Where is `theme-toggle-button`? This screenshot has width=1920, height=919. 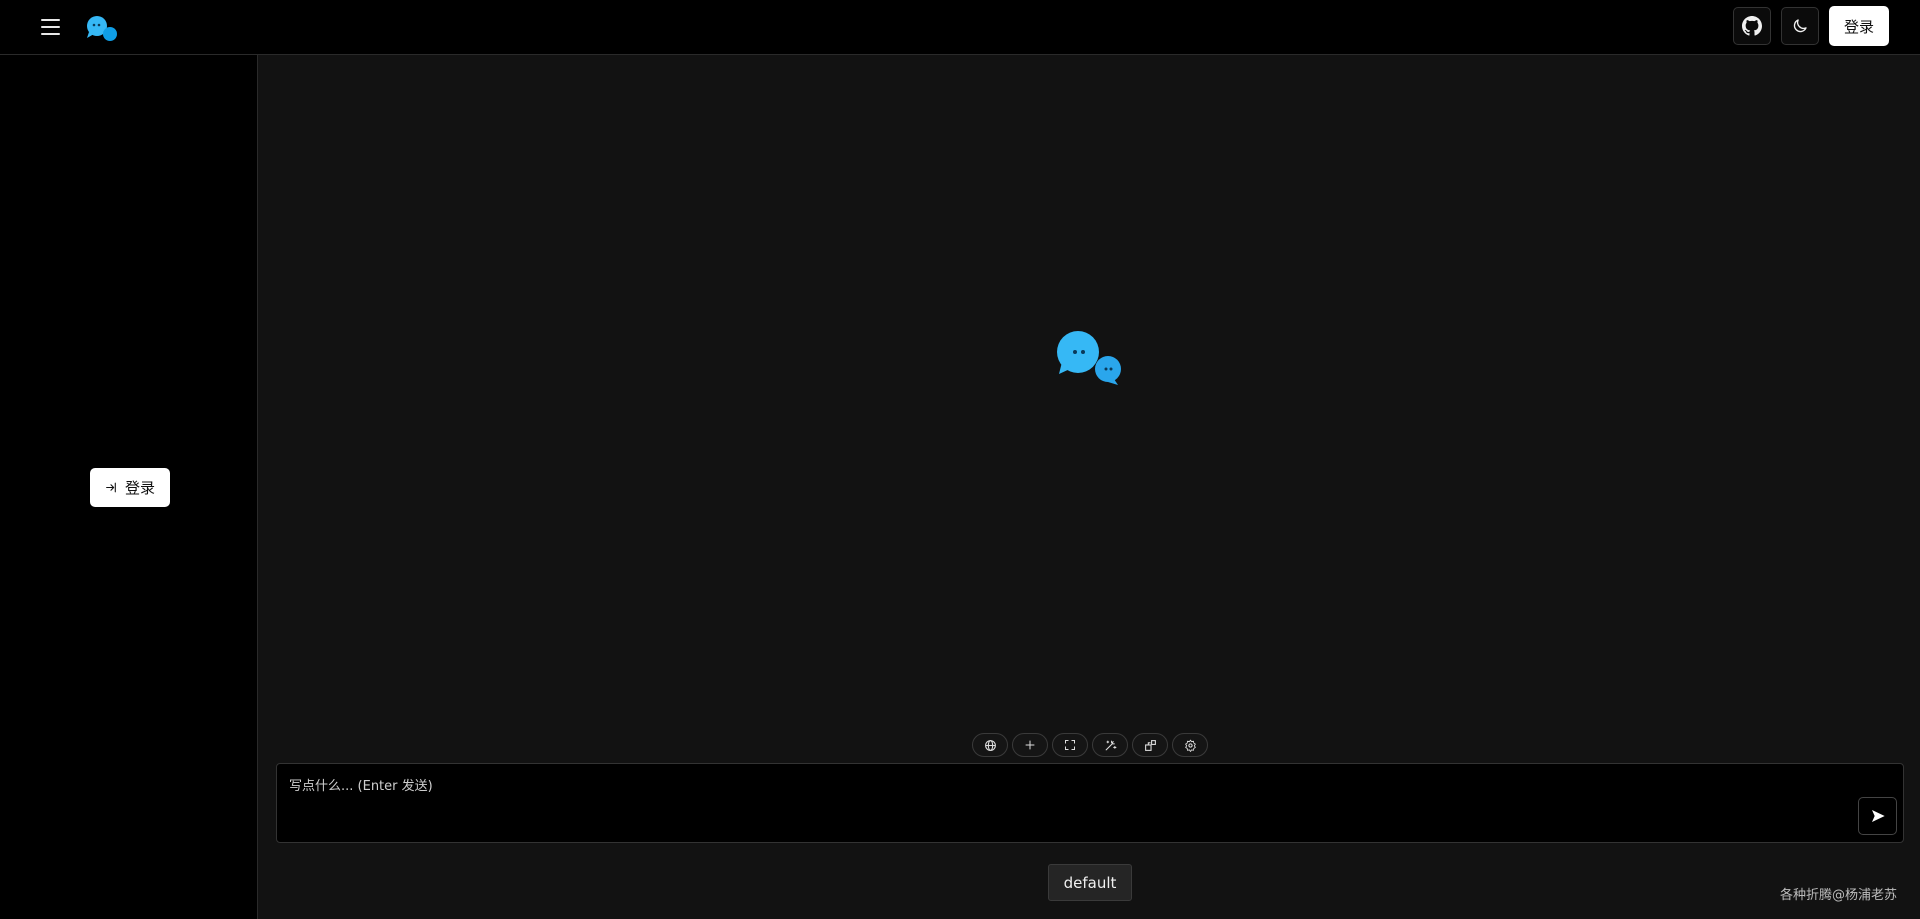 theme-toggle-button is located at coordinates (1800, 26).